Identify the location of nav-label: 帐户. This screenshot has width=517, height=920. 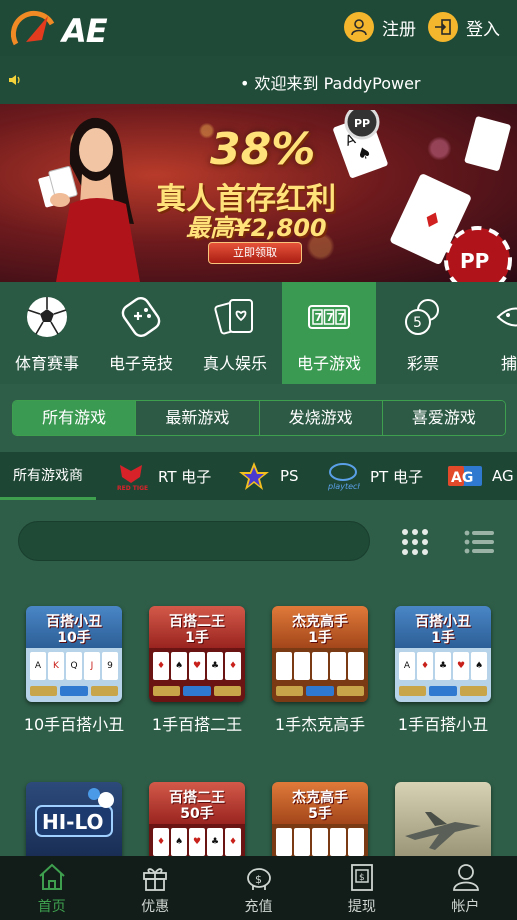
(465, 907).